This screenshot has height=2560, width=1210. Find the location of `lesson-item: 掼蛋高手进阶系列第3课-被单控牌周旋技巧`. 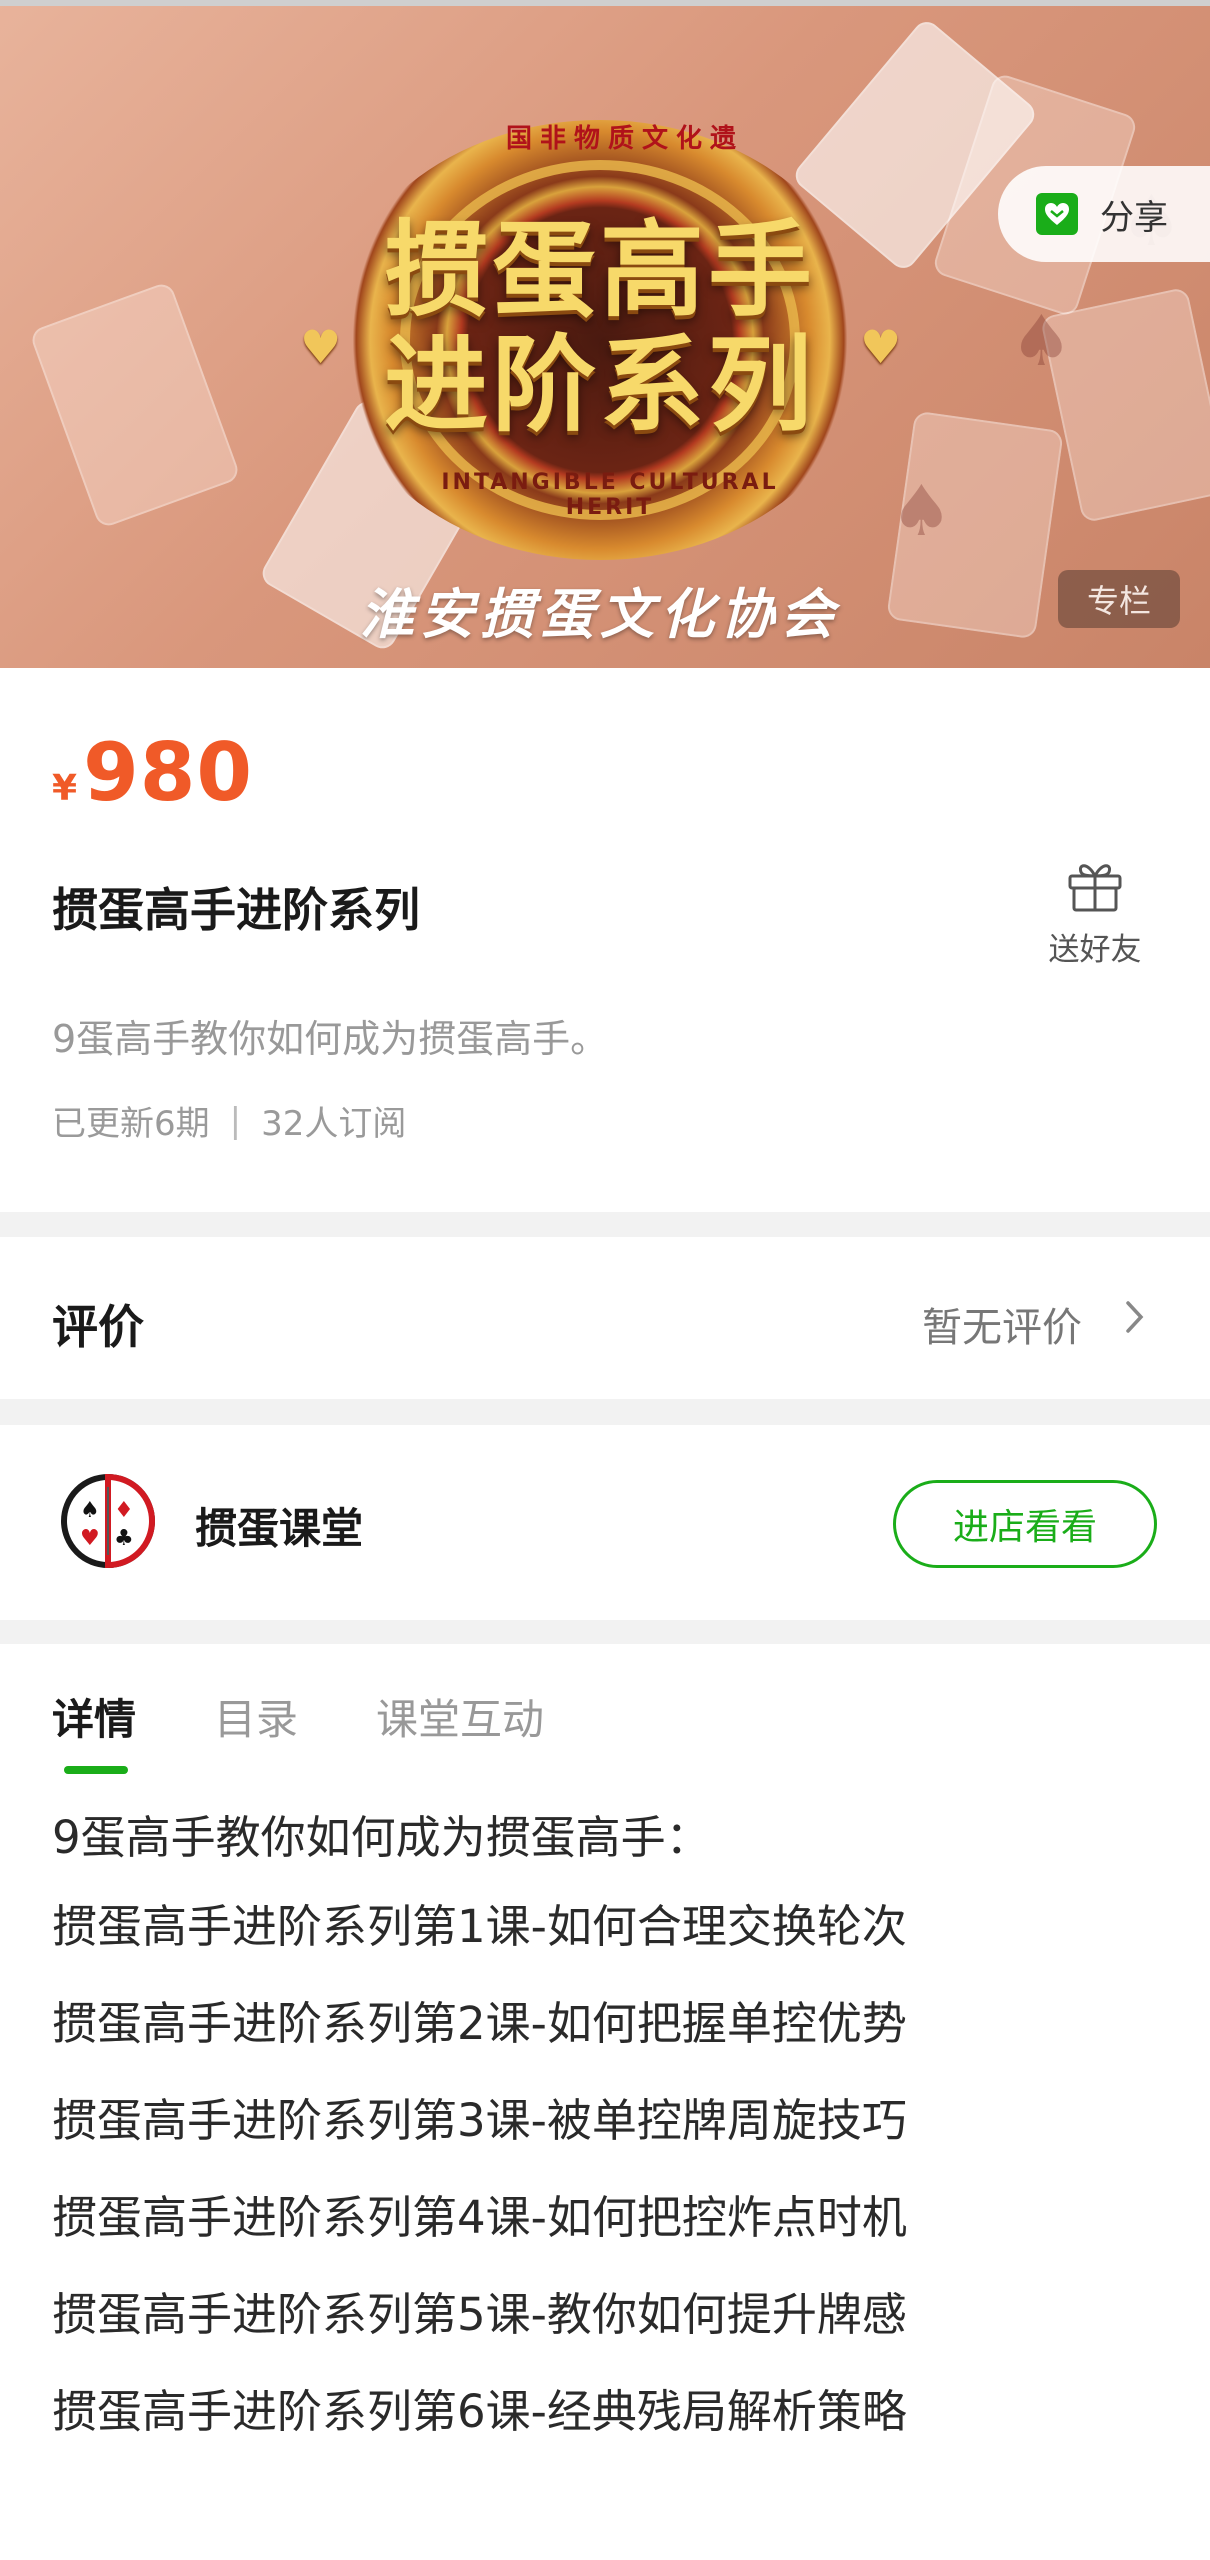

lesson-item: 掼蛋高手进阶系列第3课-被单控牌周旋技巧 is located at coordinates (479, 2120).